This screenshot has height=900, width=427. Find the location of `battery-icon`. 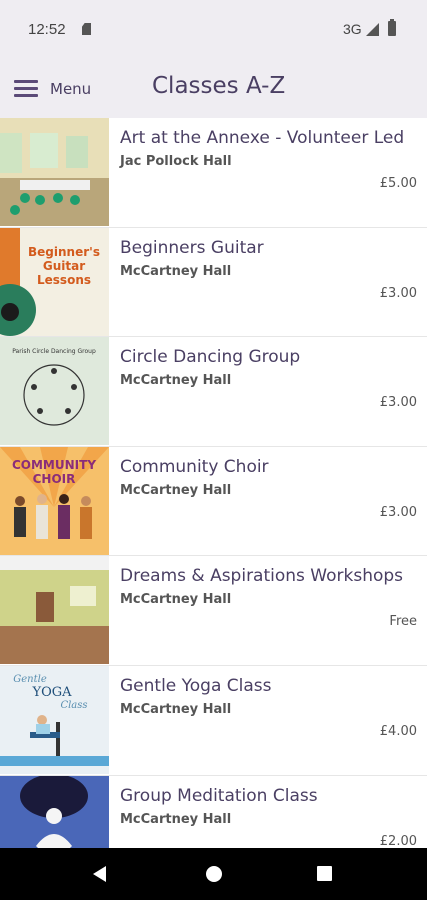

battery-icon is located at coordinates (392, 27).